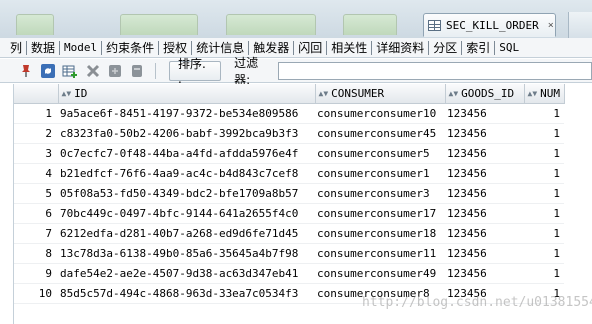  I want to click on editor-tab-strip: SEC_KILL_ORDER ×, so click(296, 19).